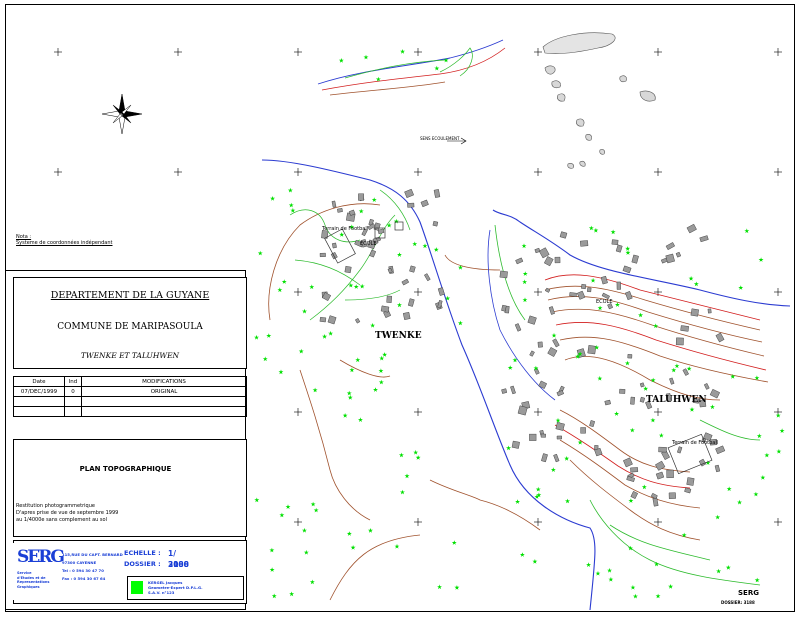 The width and height of the screenshot is (800, 618). What do you see at coordinates (130, 295) in the screenshot?
I see `department-title: DEPARTEMENT DE LA GUYANE` at bounding box center [130, 295].